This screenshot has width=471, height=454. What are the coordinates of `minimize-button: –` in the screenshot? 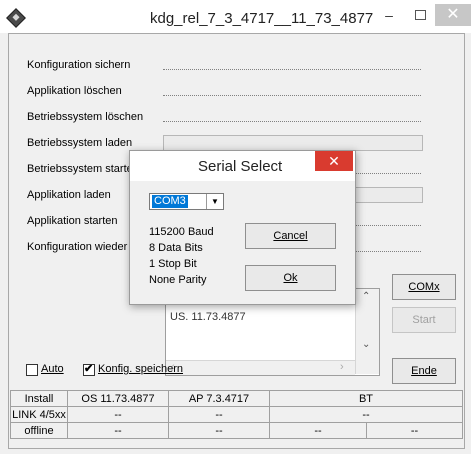 It's located at (389, 15).